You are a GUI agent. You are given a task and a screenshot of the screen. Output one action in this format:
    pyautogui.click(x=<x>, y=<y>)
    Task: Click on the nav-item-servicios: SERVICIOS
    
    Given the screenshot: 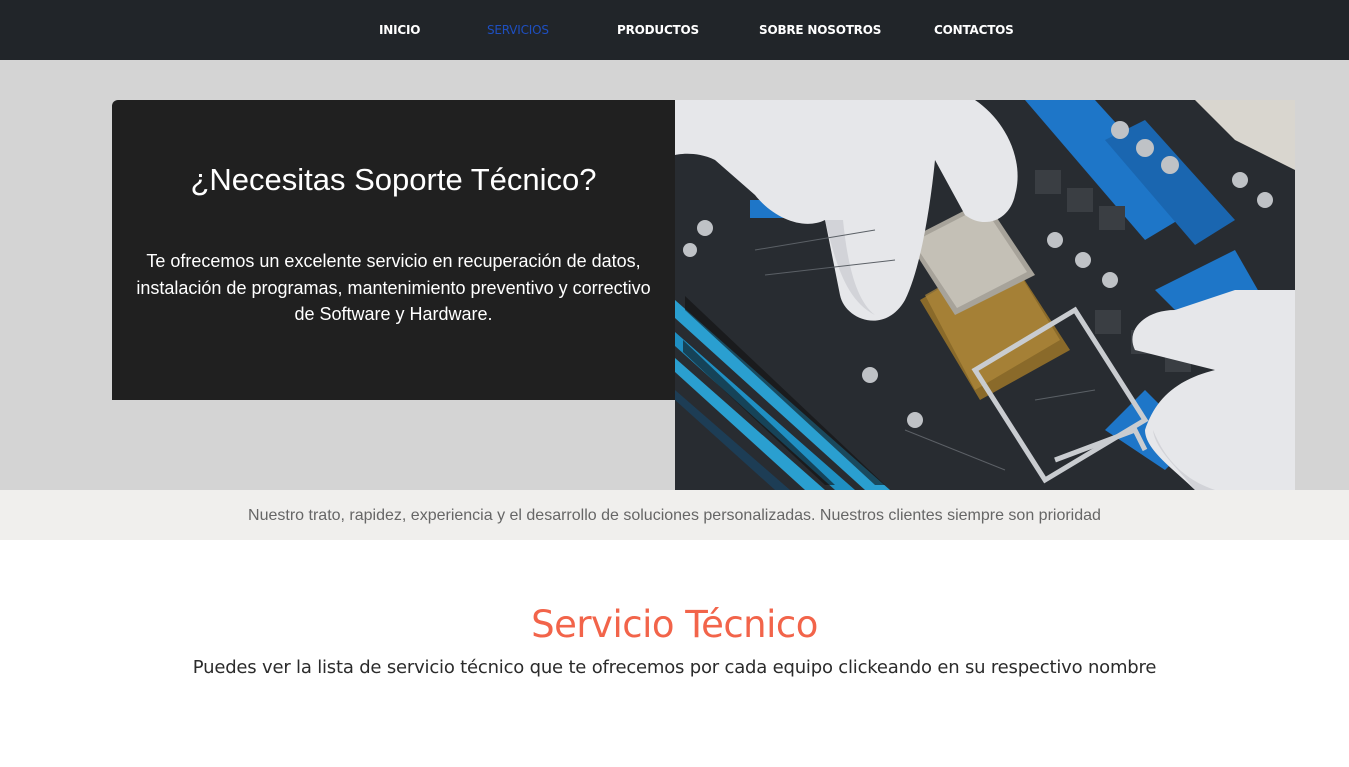 What is the action you would take?
    pyautogui.click(x=518, y=32)
    